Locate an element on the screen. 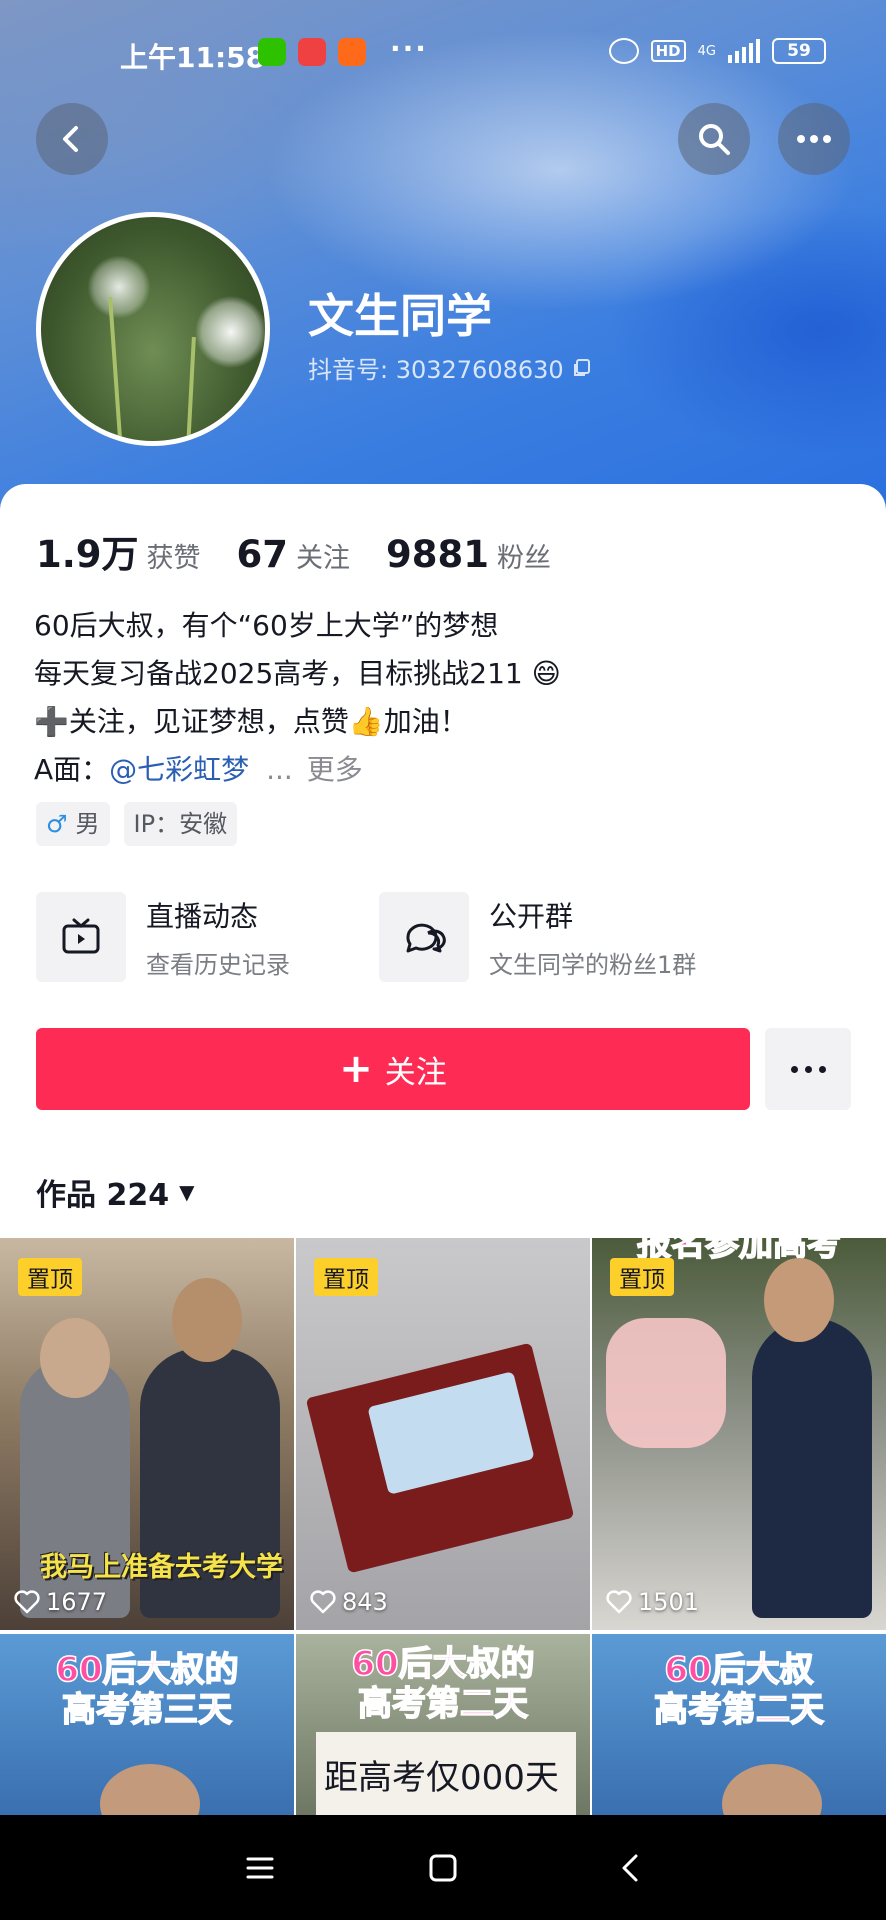  feature-title: 公开群 is located at coordinates (531, 916).